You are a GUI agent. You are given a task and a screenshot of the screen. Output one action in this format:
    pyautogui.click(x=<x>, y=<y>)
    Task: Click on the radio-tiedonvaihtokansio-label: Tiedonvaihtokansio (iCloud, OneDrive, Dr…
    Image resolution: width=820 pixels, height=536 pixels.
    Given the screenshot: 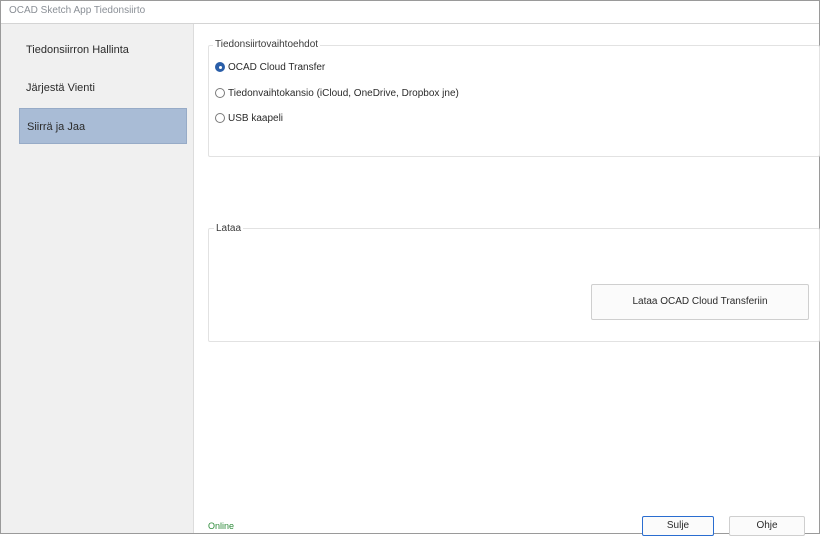 What is the action you would take?
    pyautogui.click(x=343, y=93)
    